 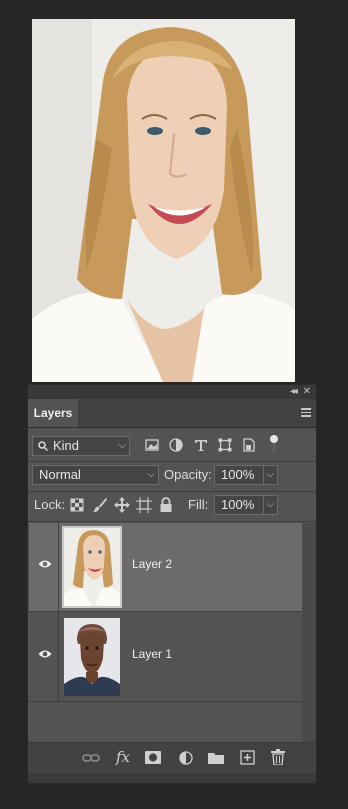 What do you see at coordinates (274, 444) in the screenshot?
I see `filter-toggle-icon` at bounding box center [274, 444].